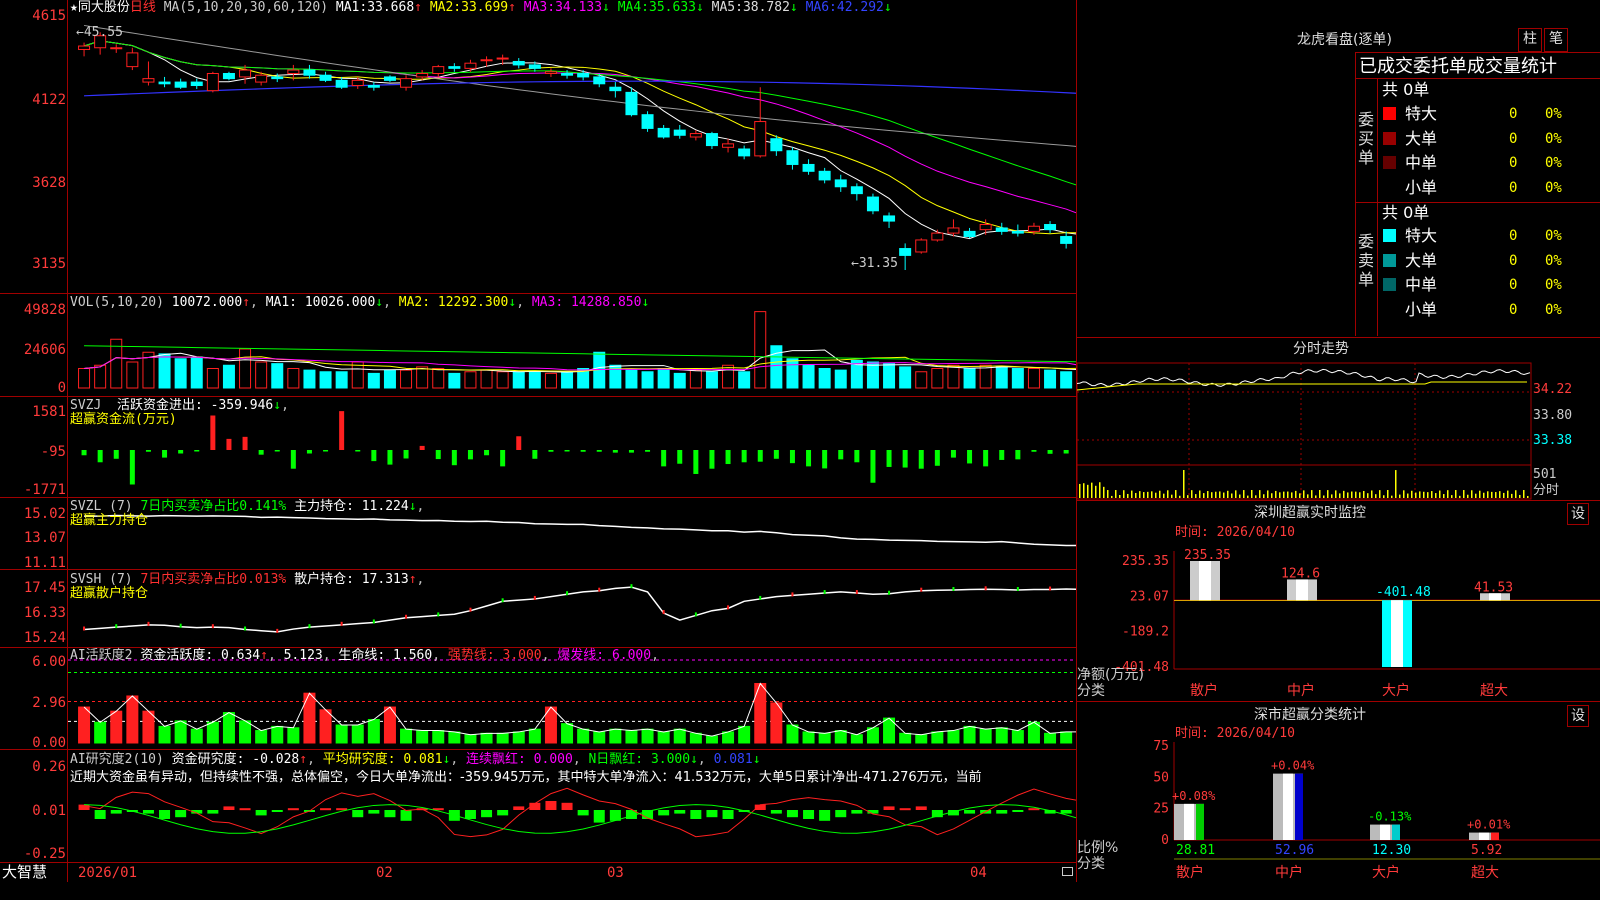  What do you see at coordinates (1294, 850) in the screenshot?
I see `class-value-label: 52.96` at bounding box center [1294, 850].